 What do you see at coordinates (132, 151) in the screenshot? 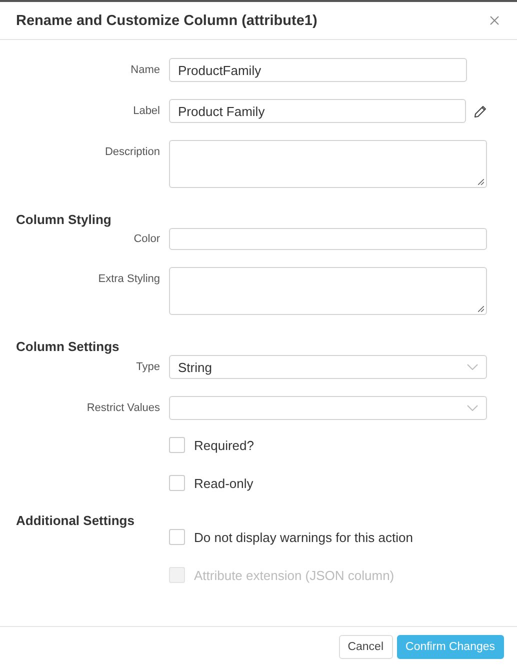
I see `field-label: Description` at bounding box center [132, 151].